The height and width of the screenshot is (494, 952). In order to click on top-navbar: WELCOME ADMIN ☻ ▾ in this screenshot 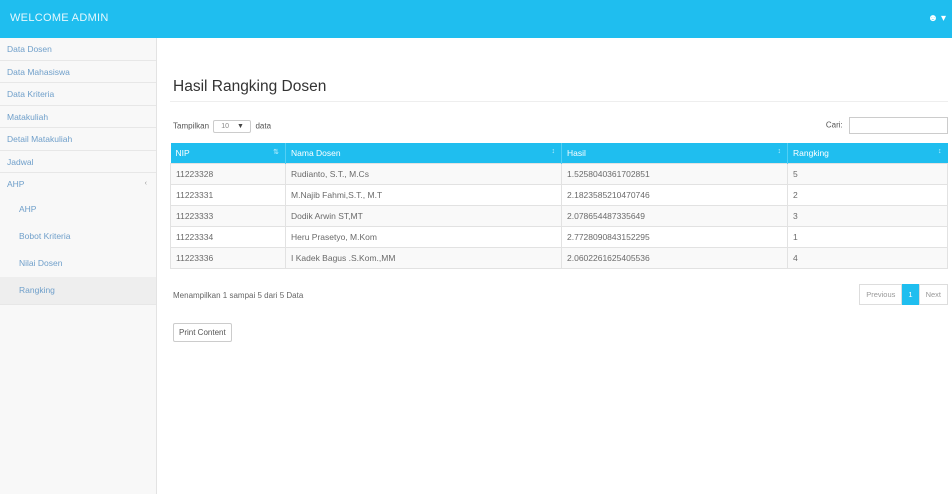, I will do `click(476, 19)`.